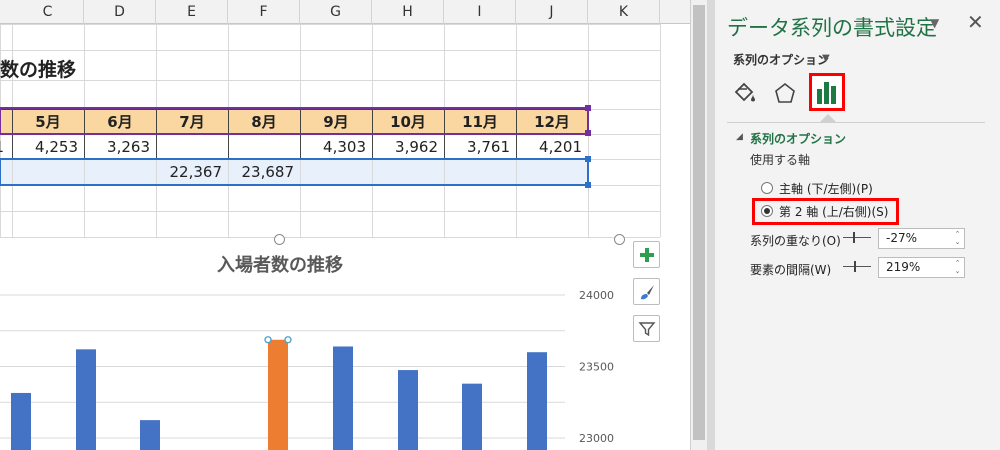  I want to click on primary-axis-label: 主軸 (下/左側)(P), so click(826, 188).